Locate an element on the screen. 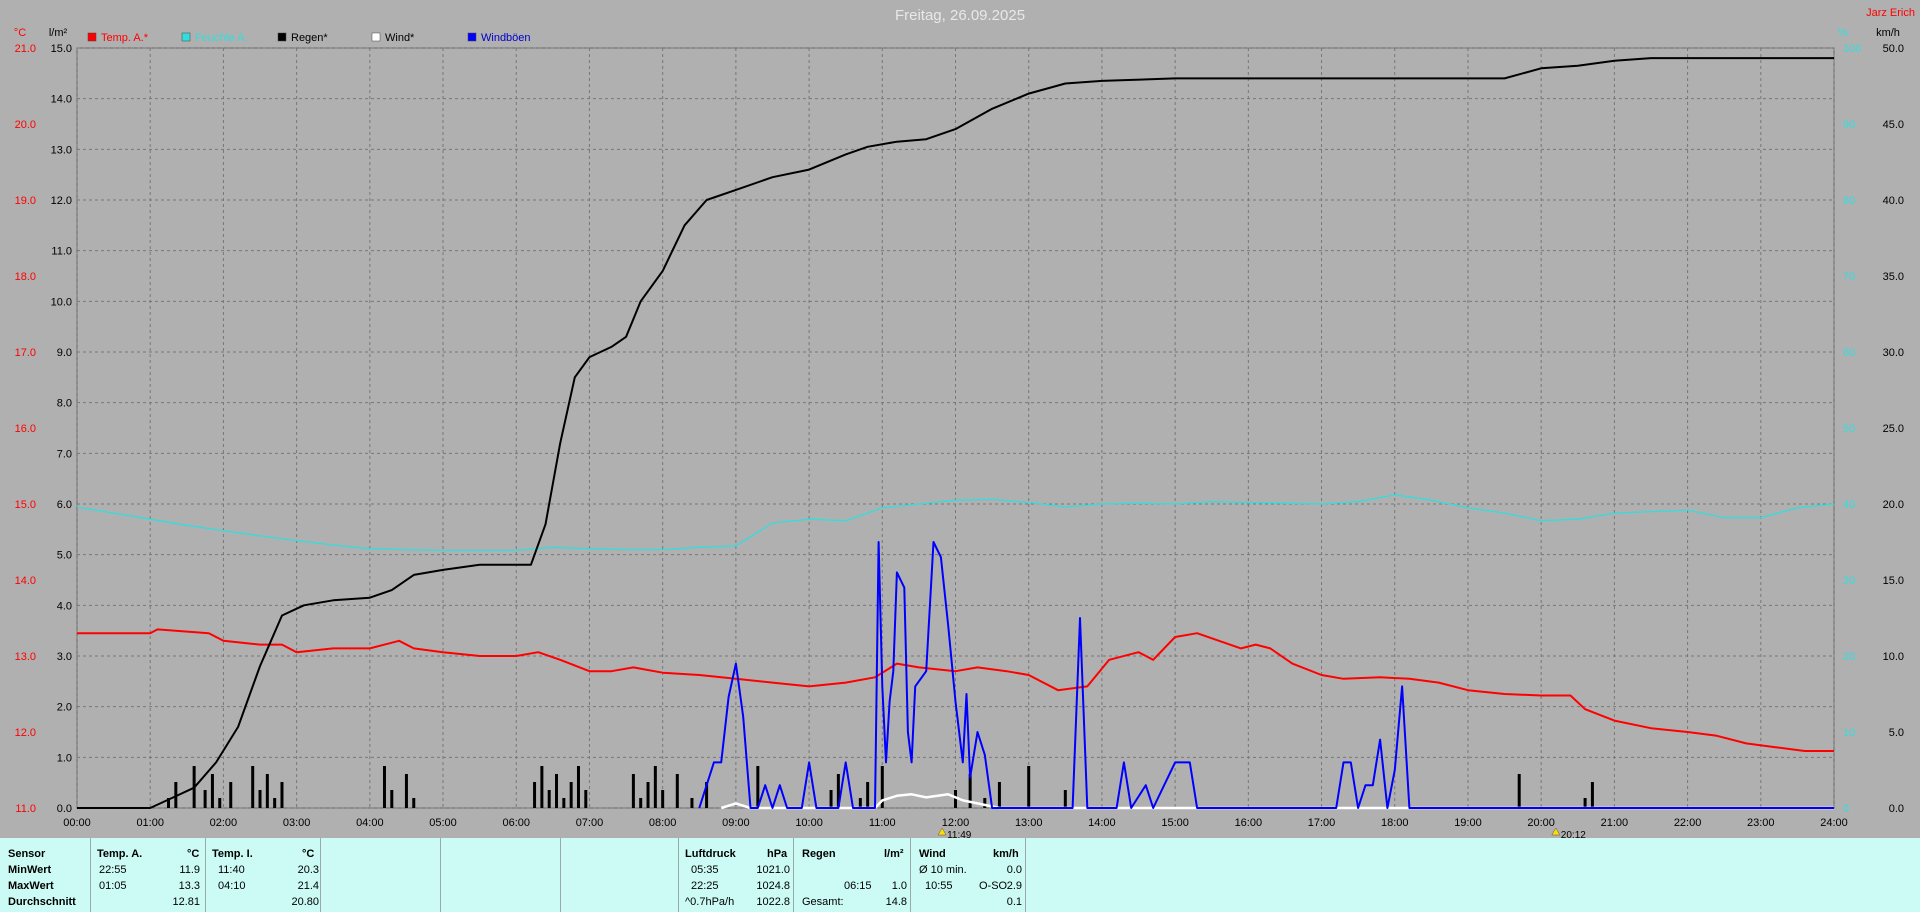 The image size is (1920, 912). wind-tick-label: 5.0 is located at coordinates (1896, 733).